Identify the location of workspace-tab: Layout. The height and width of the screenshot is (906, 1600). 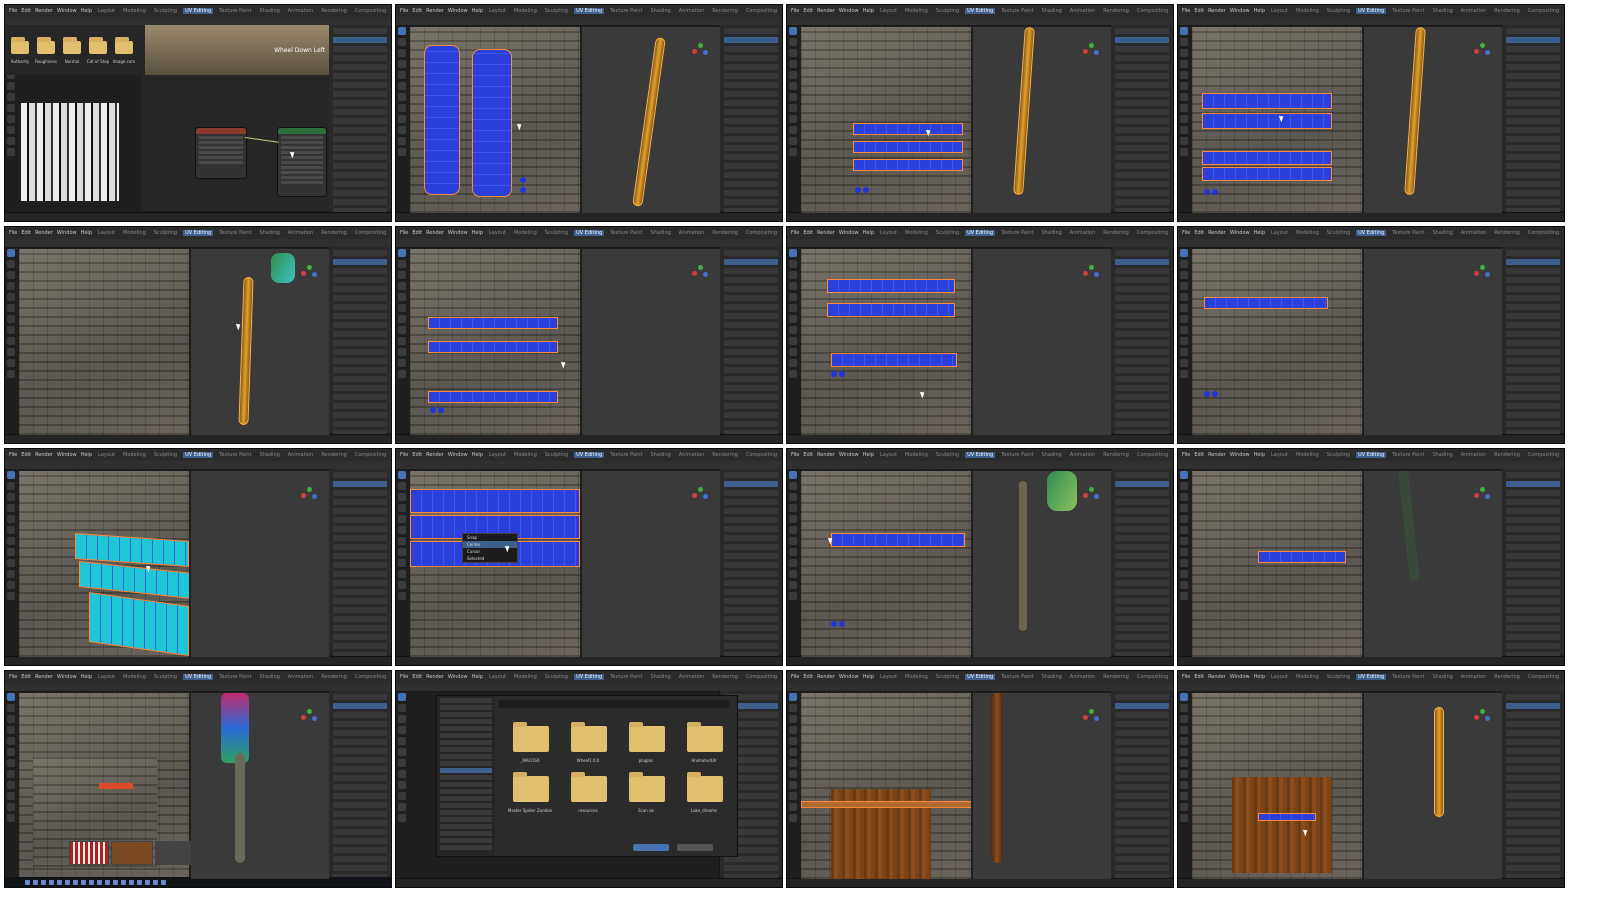
(888, 11).